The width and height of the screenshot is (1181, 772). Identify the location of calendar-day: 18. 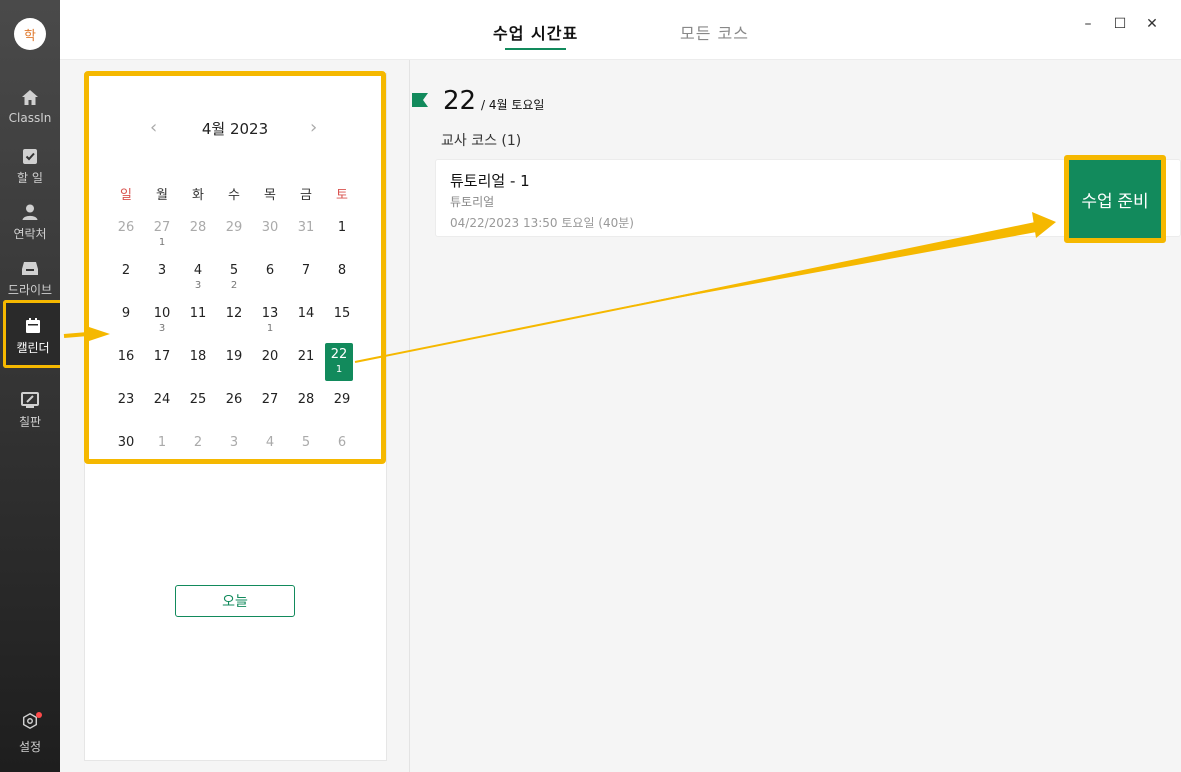
(198, 356).